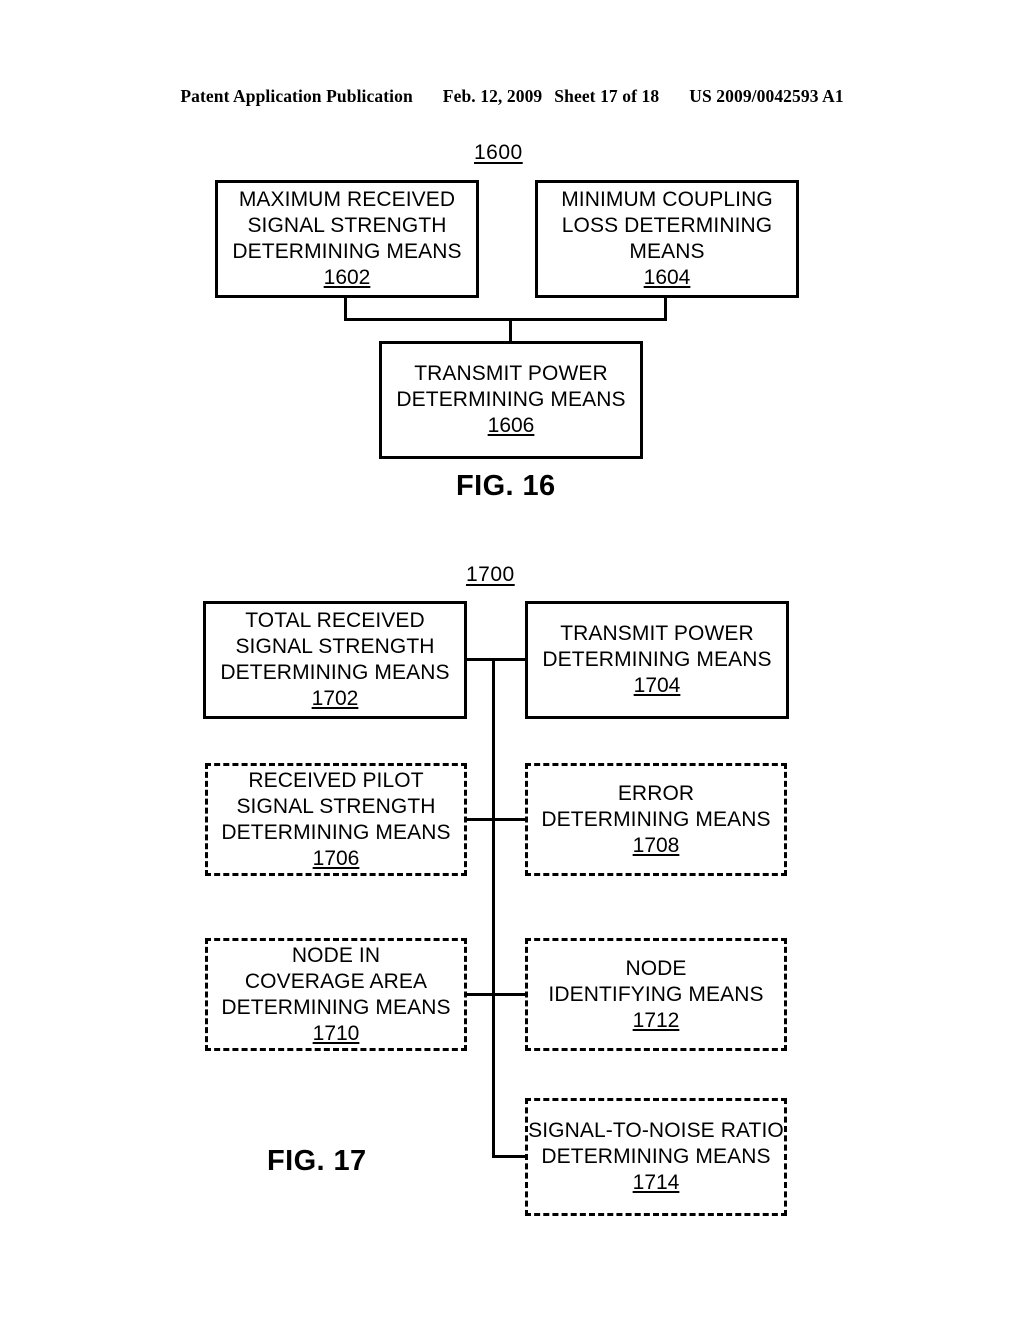  What do you see at coordinates (493, 908) in the screenshot?
I see `connector-vertical-spine-fig17` at bounding box center [493, 908].